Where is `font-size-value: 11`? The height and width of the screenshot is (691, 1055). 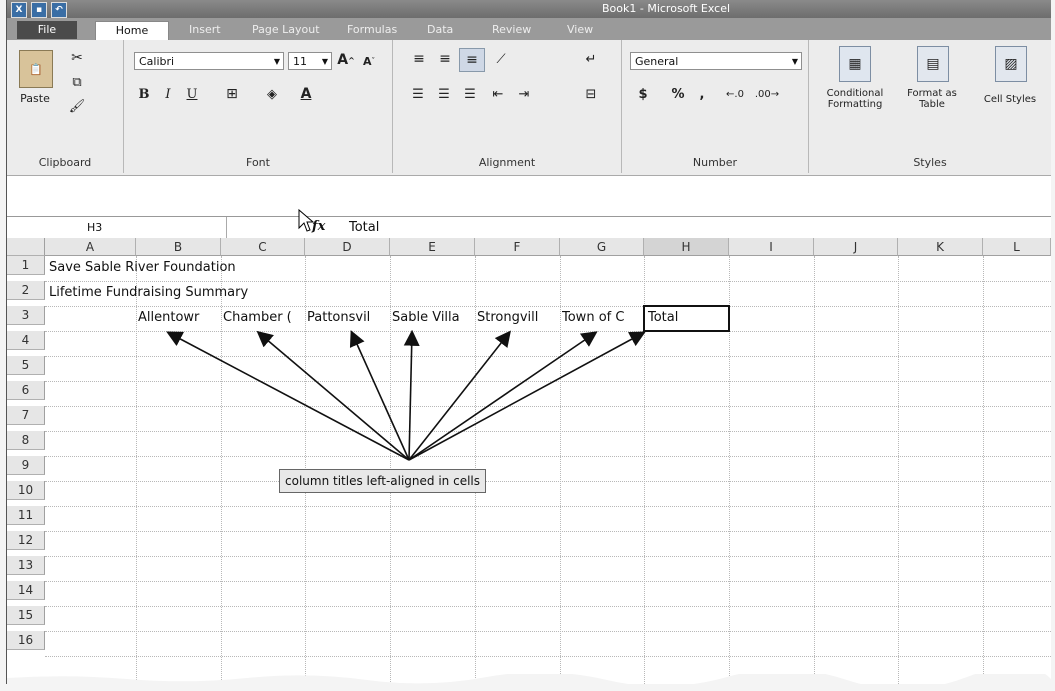 font-size-value: 11 is located at coordinates (300, 61).